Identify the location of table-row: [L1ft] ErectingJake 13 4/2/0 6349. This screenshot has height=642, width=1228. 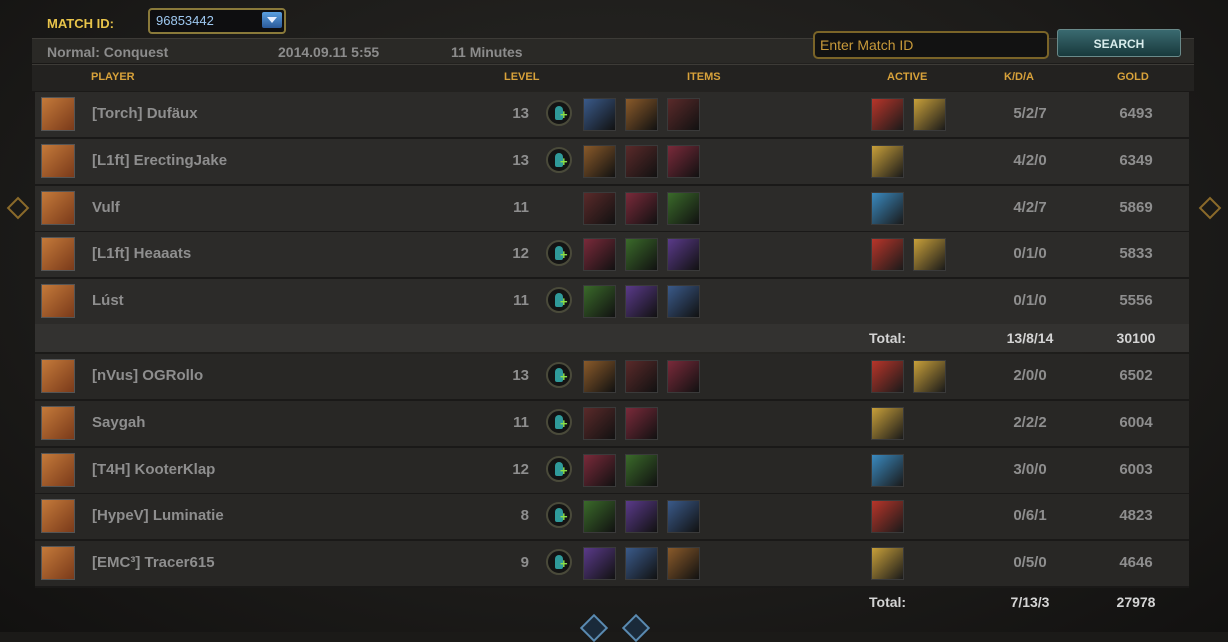
(612, 162).